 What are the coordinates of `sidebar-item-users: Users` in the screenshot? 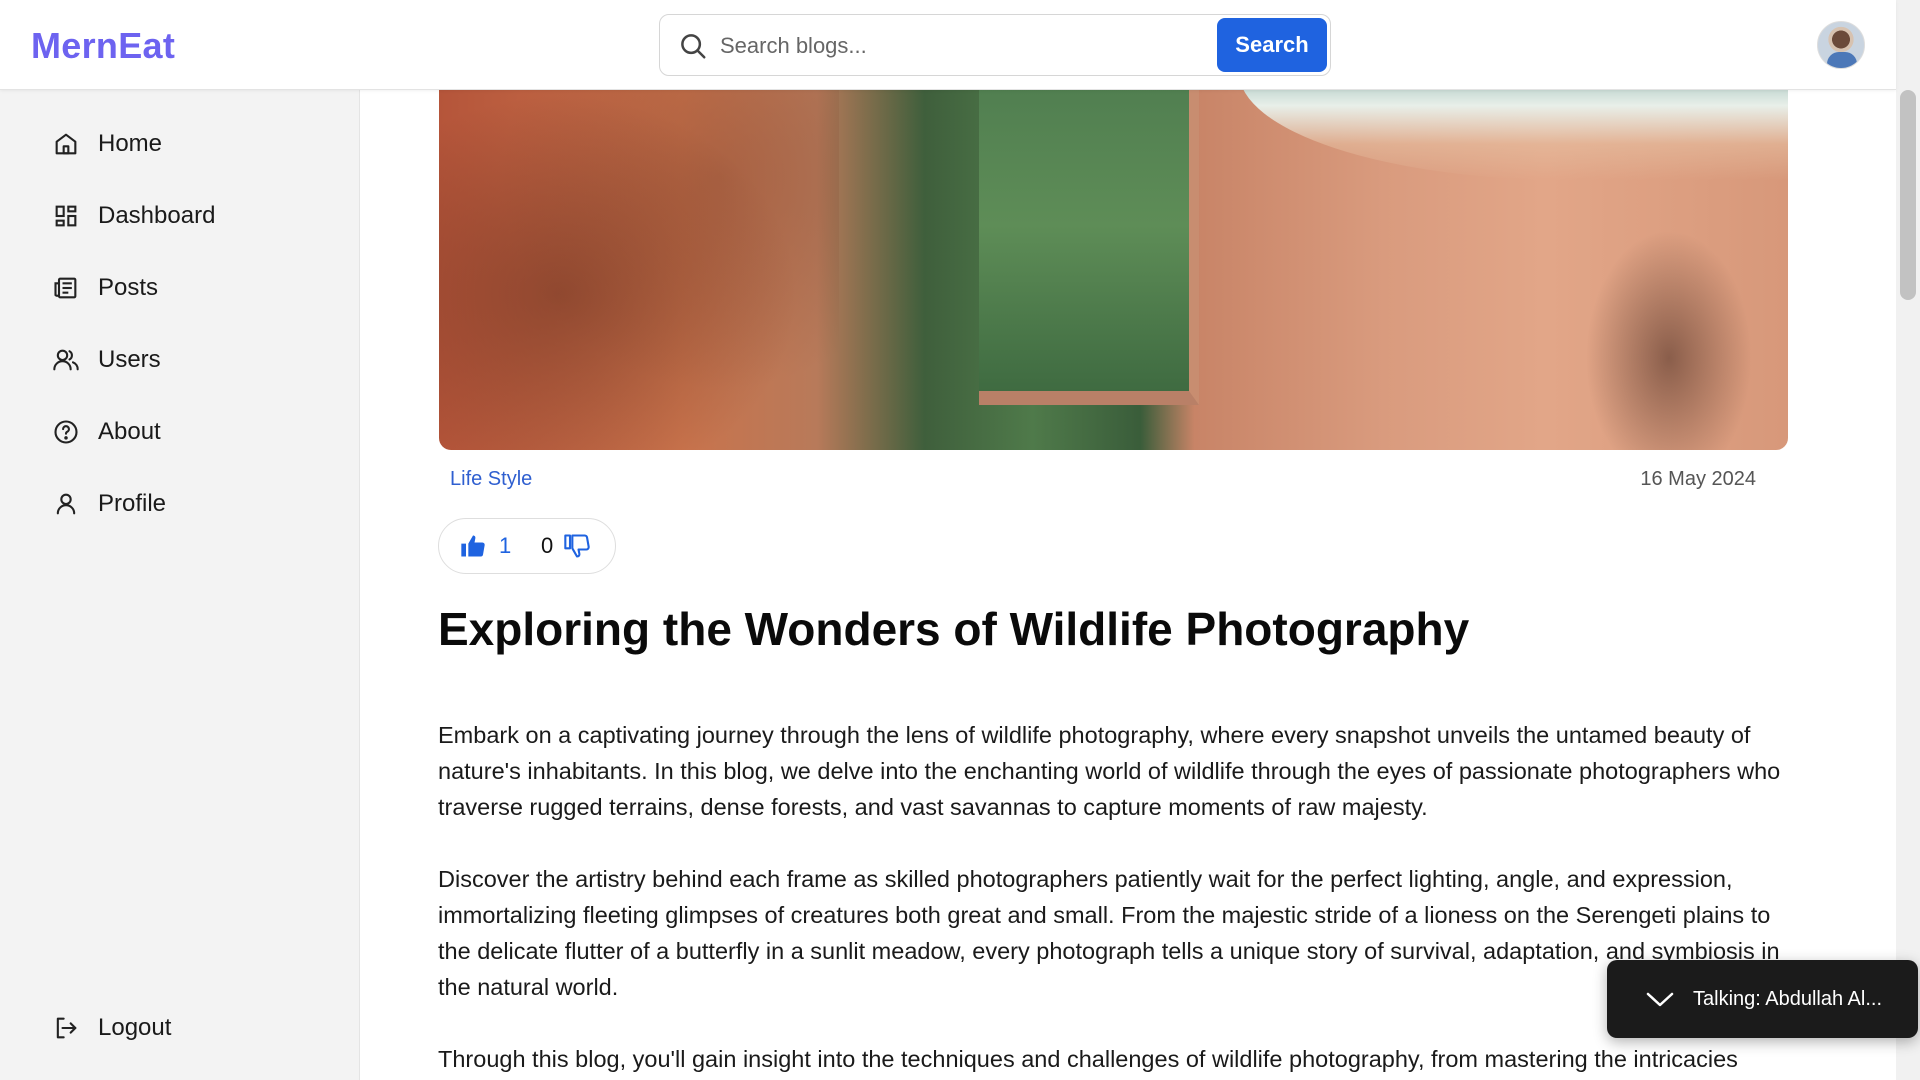 It's located at (106, 360).